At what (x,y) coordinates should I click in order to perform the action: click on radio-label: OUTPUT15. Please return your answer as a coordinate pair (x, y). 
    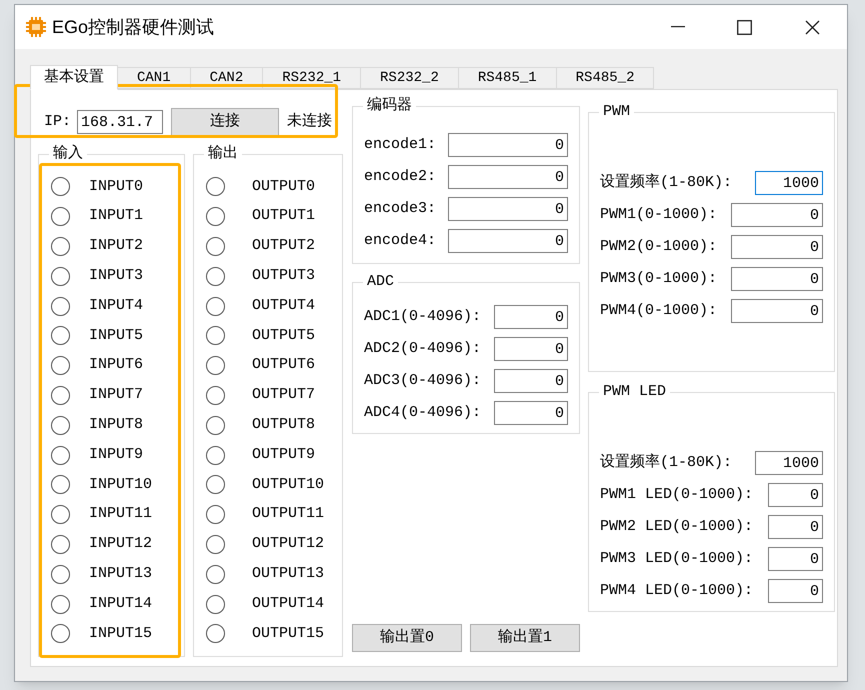
    Looking at the image, I should click on (288, 634).